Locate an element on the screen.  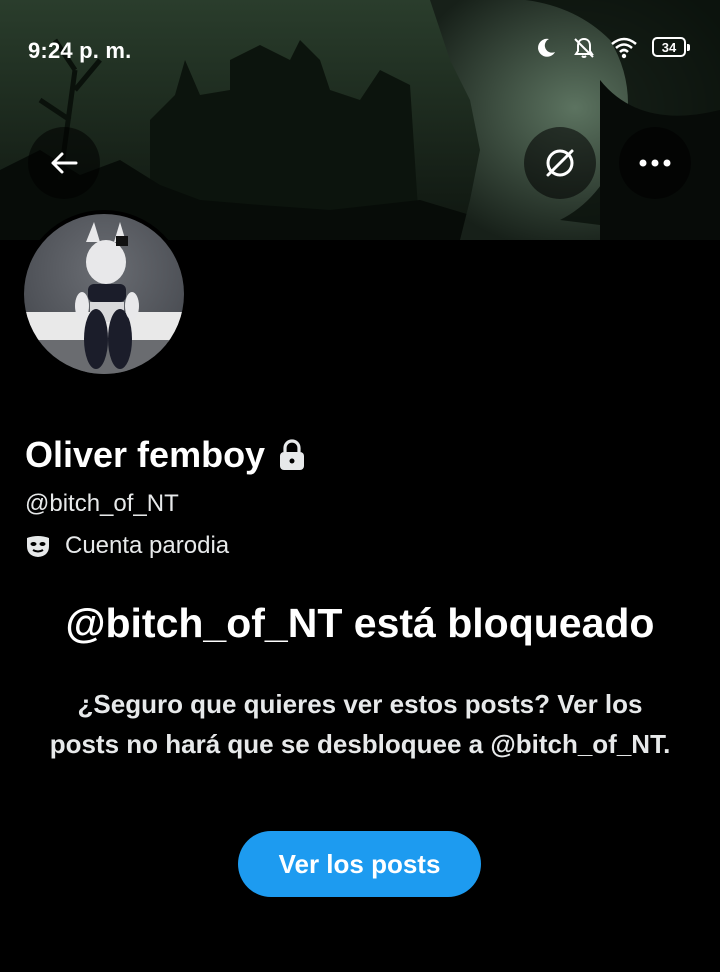
parody-label: Cuenta parodia is located at coordinates (147, 545).